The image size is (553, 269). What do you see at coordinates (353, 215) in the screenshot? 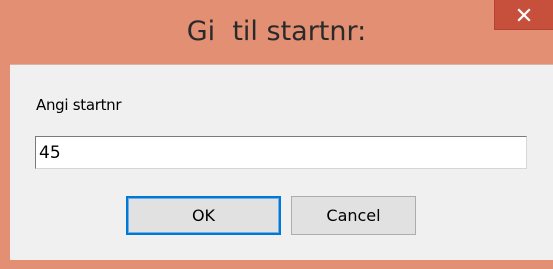
I see `cancel-button: Cancel` at bounding box center [353, 215].